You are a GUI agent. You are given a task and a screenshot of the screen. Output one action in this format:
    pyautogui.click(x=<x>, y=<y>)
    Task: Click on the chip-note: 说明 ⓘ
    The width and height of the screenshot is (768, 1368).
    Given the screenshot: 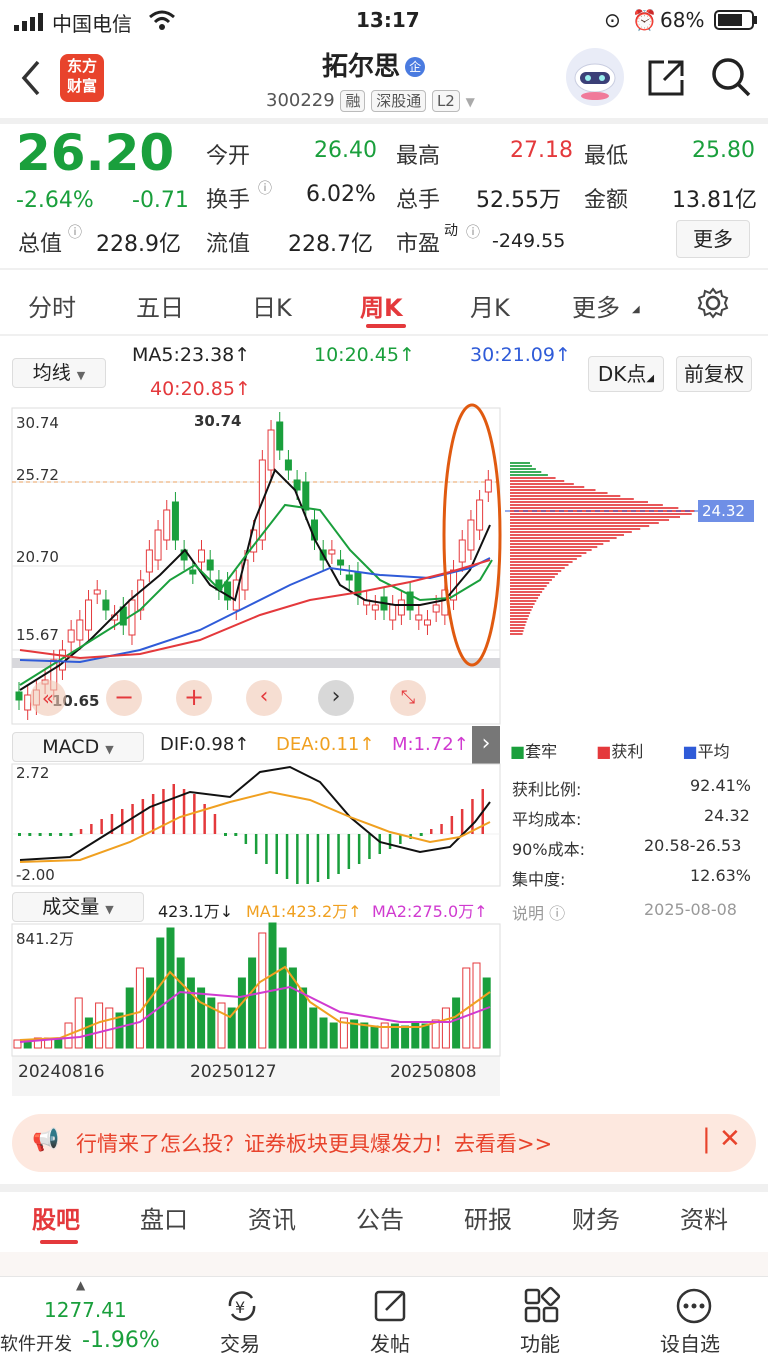 What is the action you would take?
    pyautogui.click(x=538, y=912)
    